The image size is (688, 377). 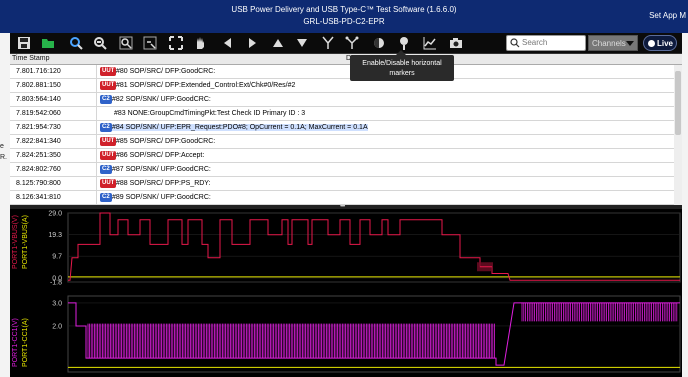 I want to click on channels-dropdown: Channels, so click(x=613, y=43).